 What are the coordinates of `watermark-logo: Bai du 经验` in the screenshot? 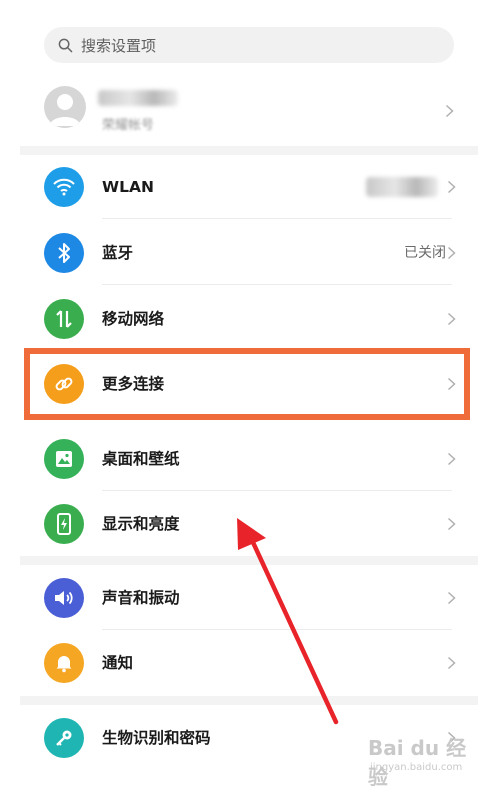 It's located at (417, 762).